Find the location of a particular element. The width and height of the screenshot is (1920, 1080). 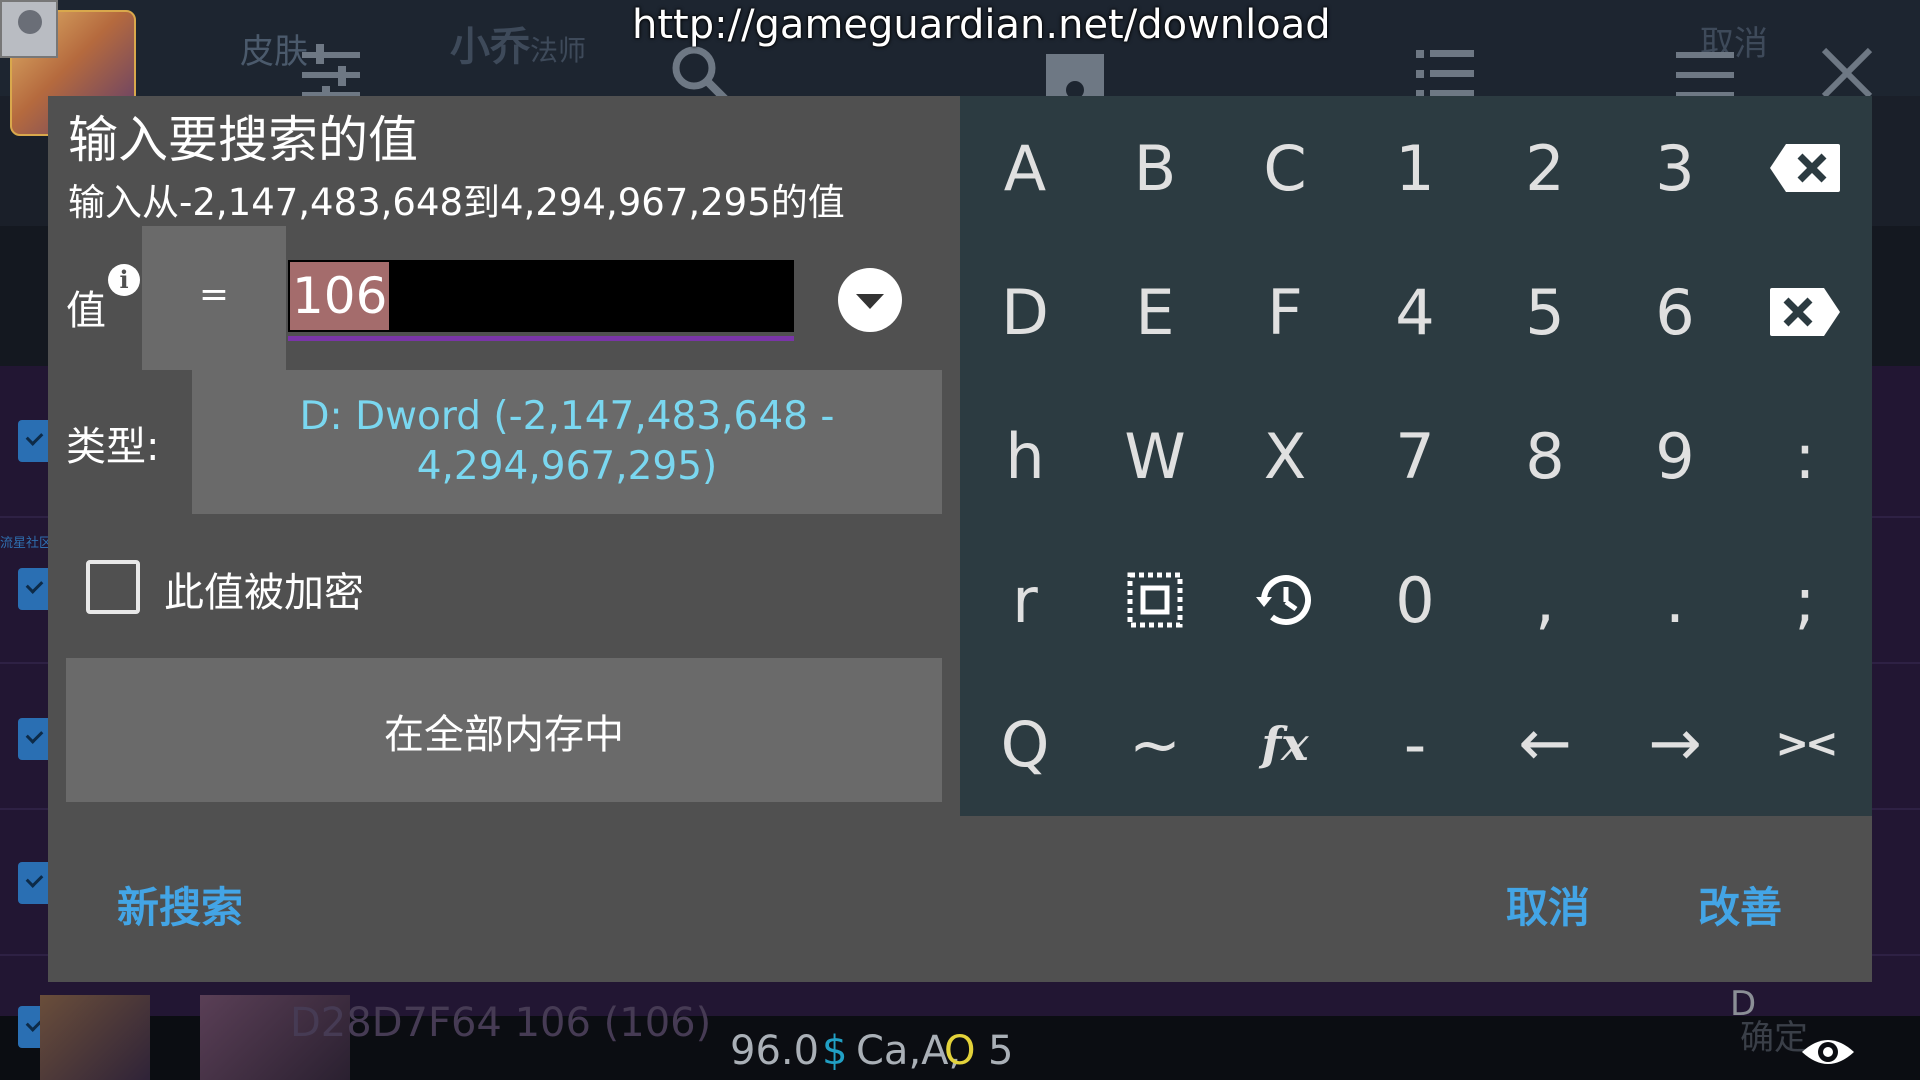

key-left-arrow: ← is located at coordinates (1545, 744).